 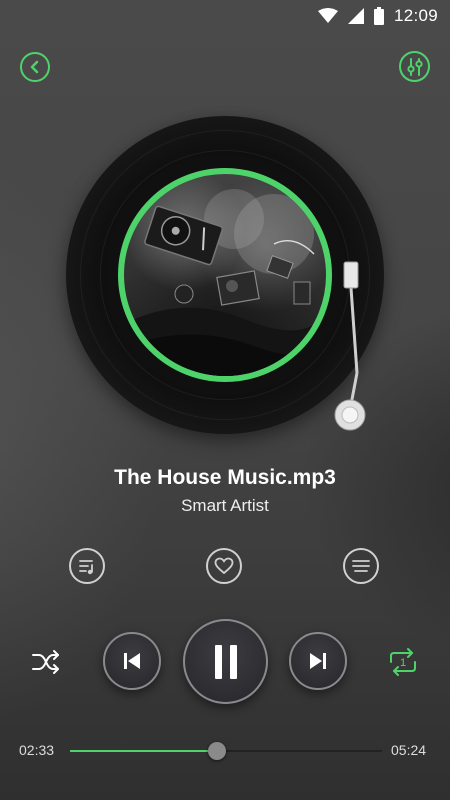 I want to click on pause-icon, so click(x=225, y=661).